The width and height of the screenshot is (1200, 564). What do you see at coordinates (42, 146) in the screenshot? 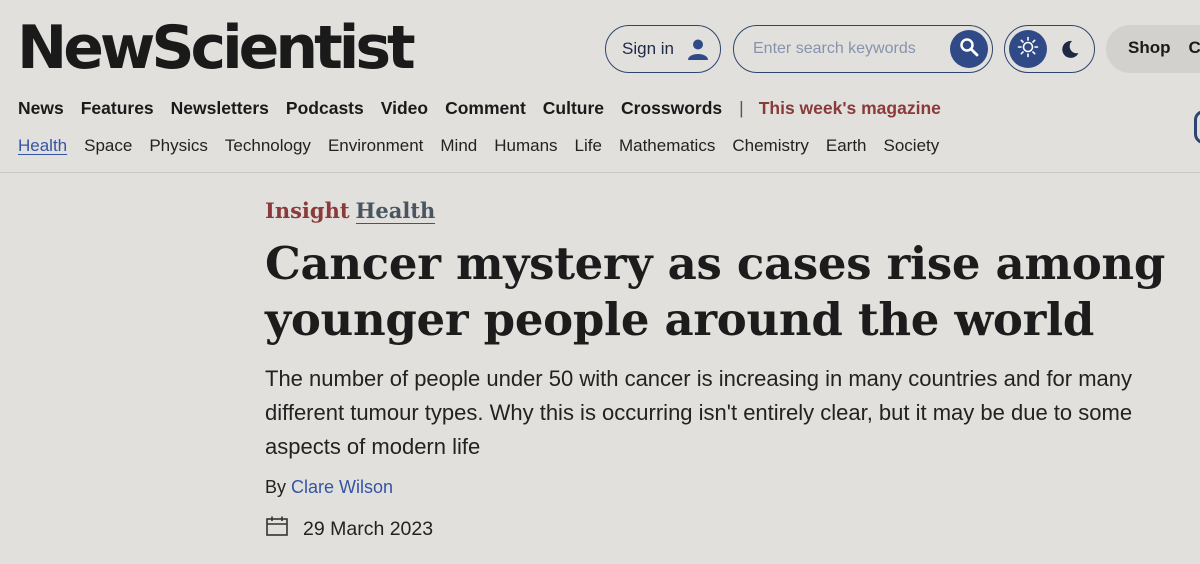
I see `topic-health: Health` at bounding box center [42, 146].